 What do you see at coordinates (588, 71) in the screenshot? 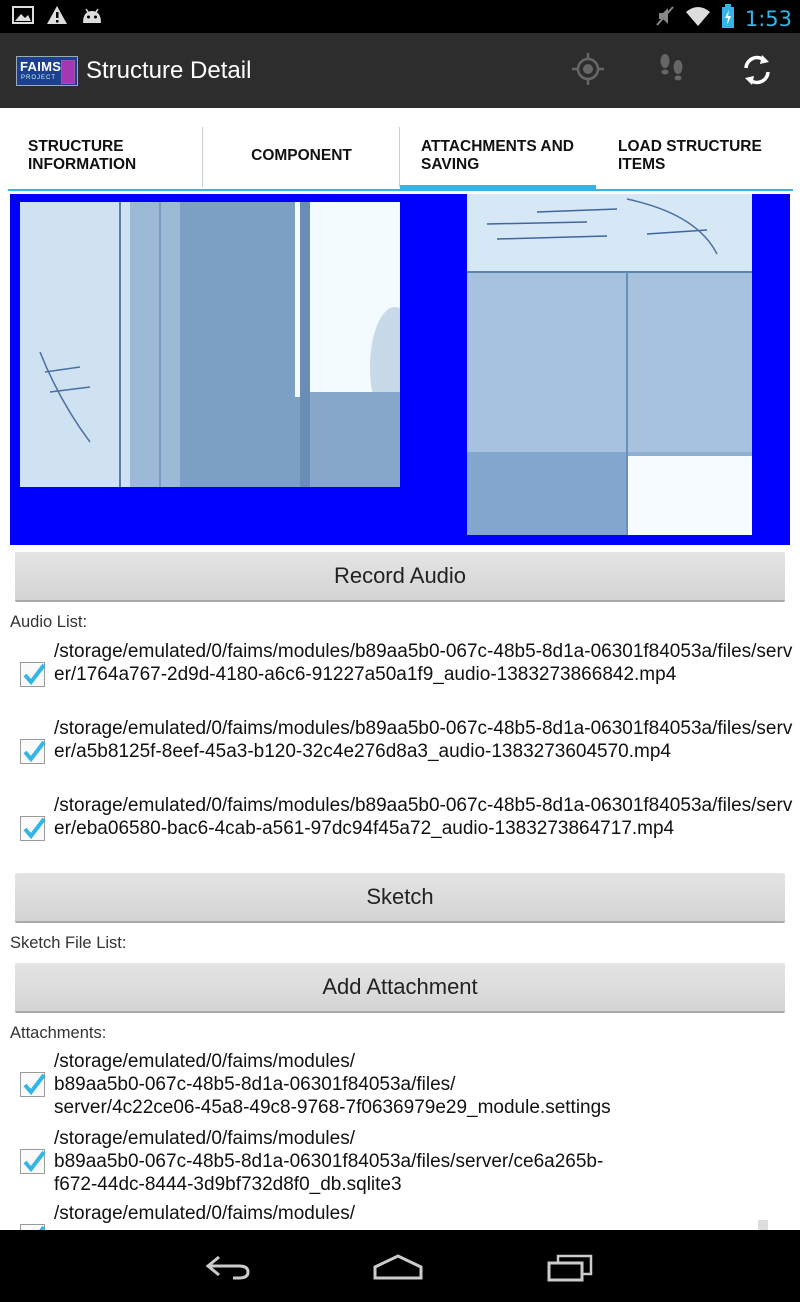
I see `gps-icon` at bounding box center [588, 71].